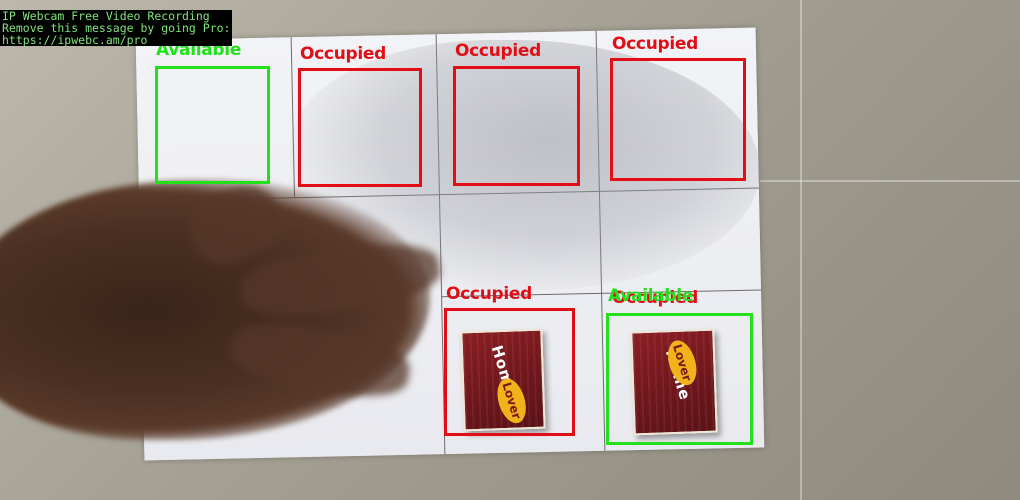 The image size is (1020, 500). I want to click on slot-3-label: Occupied, so click(498, 51).